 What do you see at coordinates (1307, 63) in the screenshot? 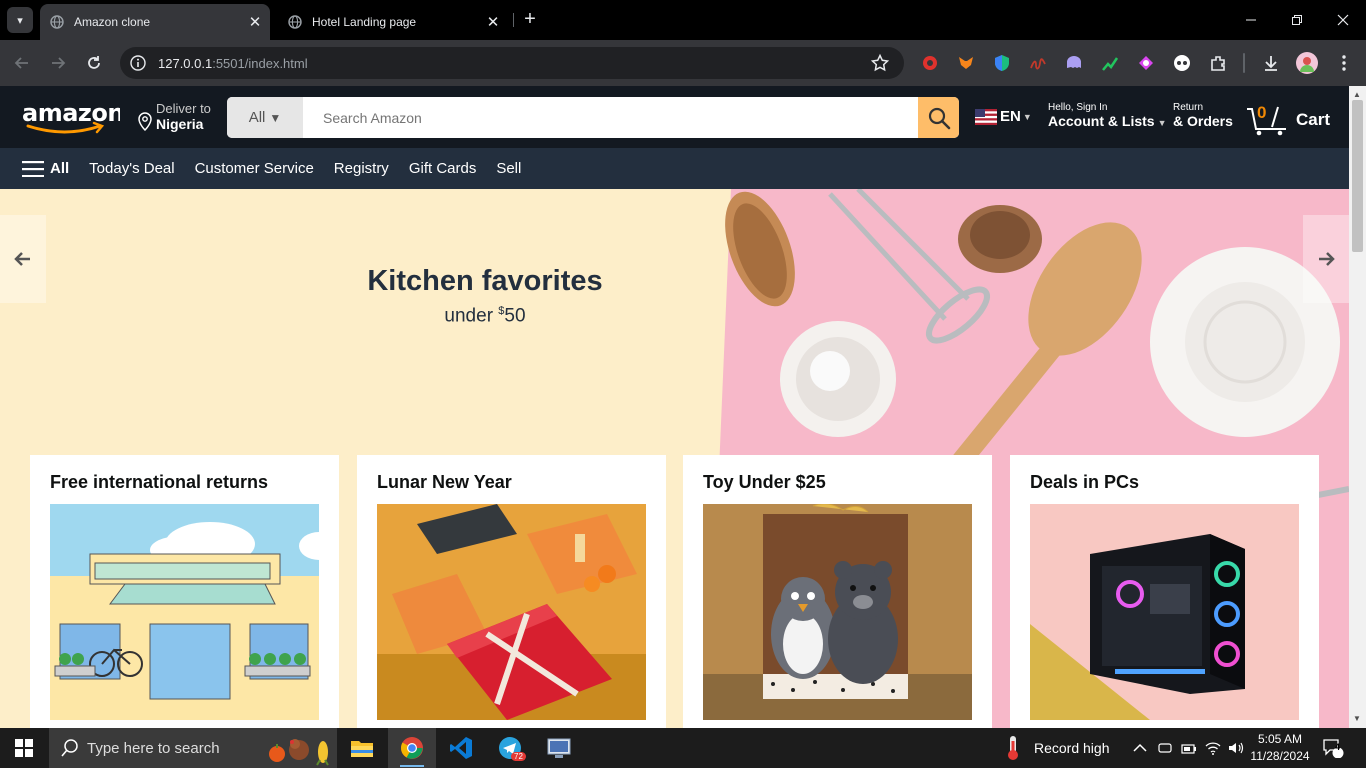
I see `profile-avatar` at bounding box center [1307, 63].